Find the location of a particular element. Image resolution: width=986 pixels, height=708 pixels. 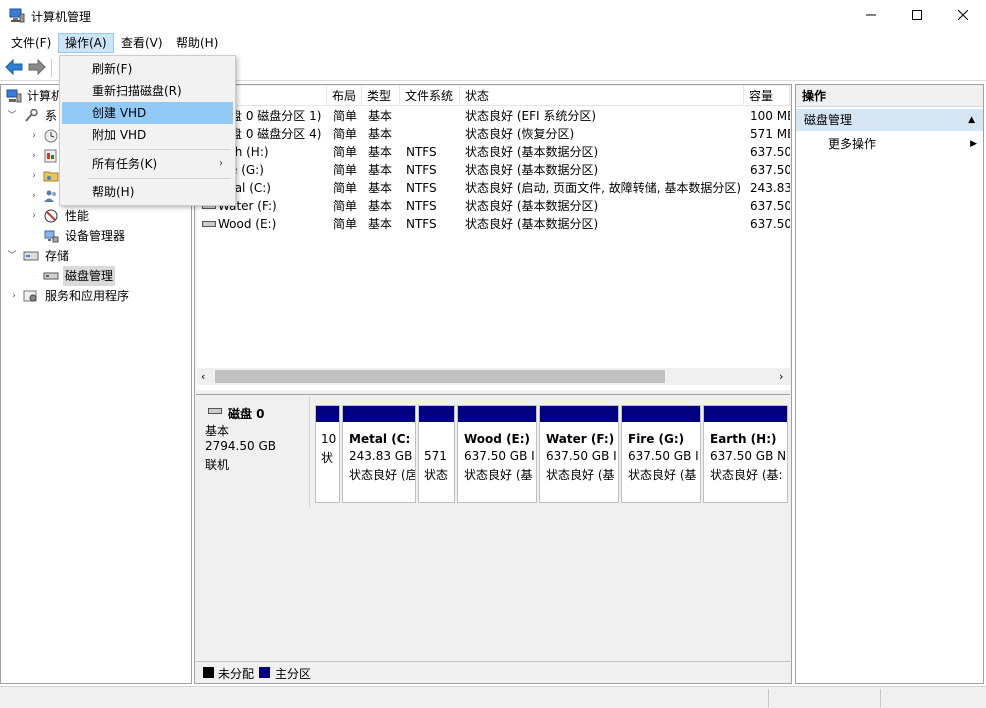

partition-efi: 10 状 is located at coordinates (327, 454).